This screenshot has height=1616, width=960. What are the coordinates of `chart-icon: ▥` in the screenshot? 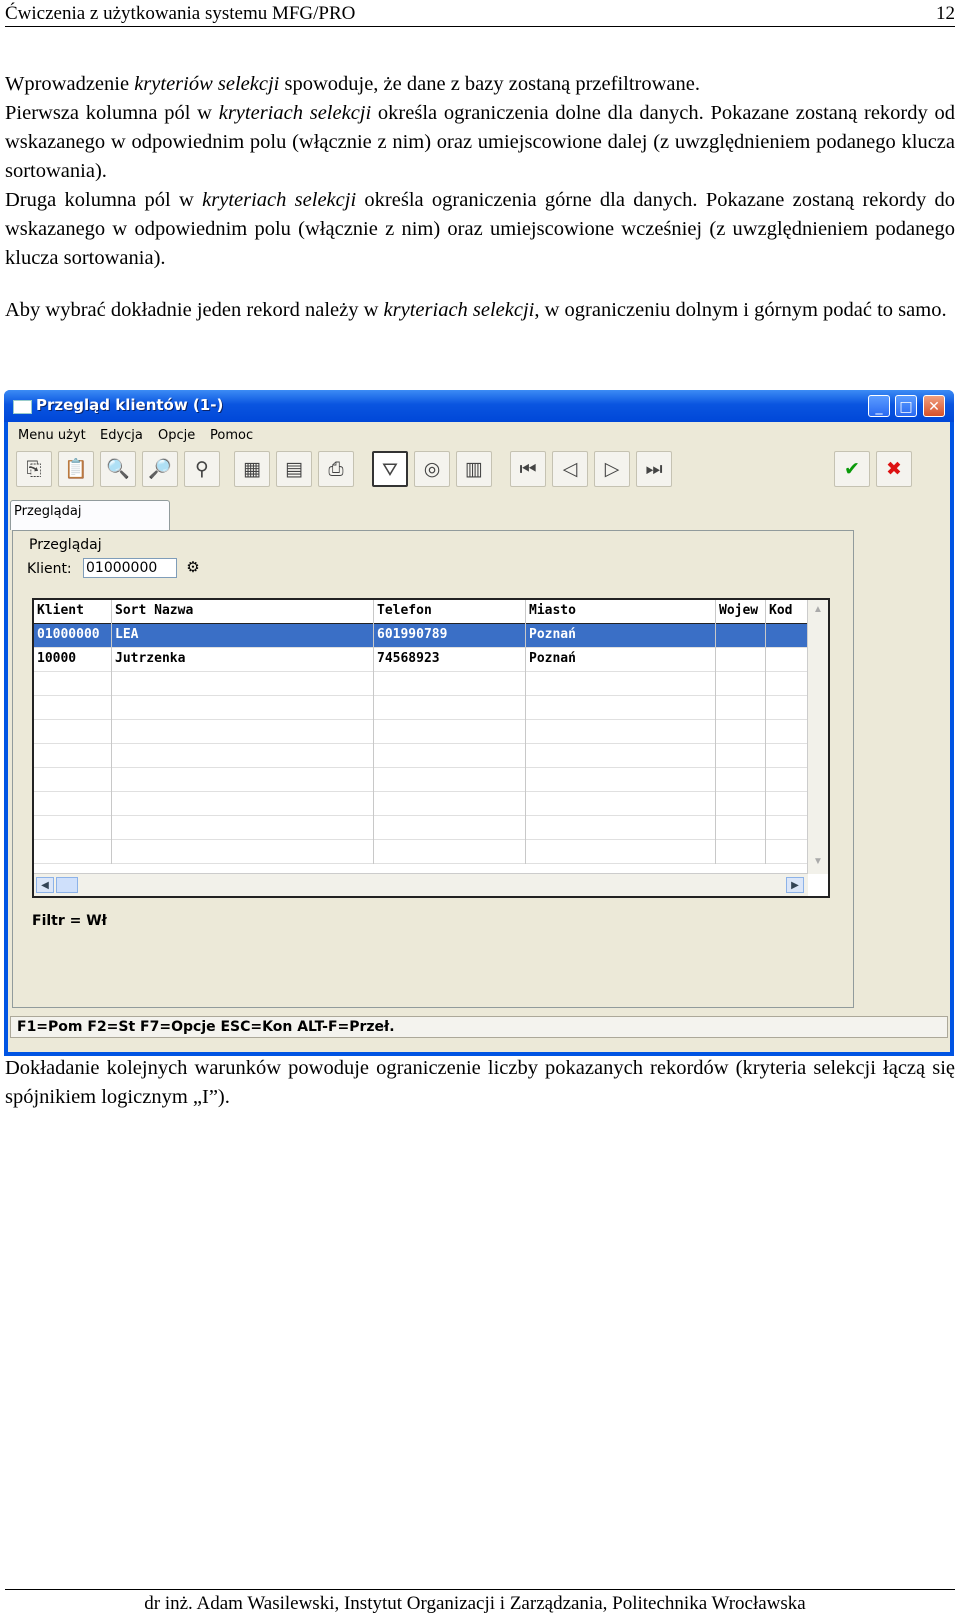 It's located at (474, 469).